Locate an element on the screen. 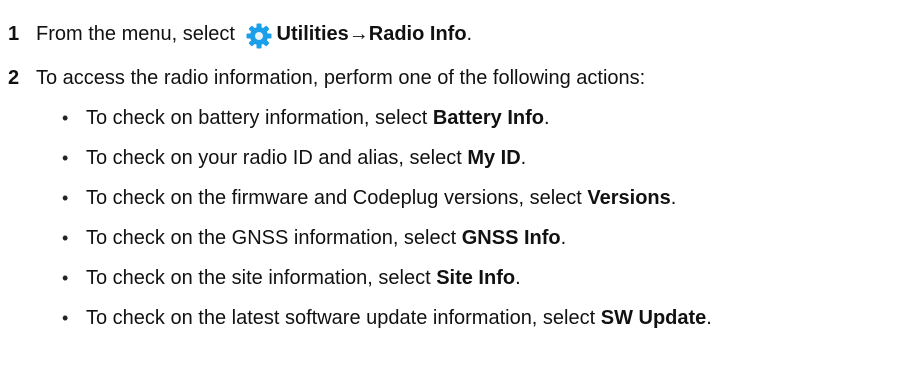 This screenshot has width=923, height=367. step-number: 2 is located at coordinates (14, 78).